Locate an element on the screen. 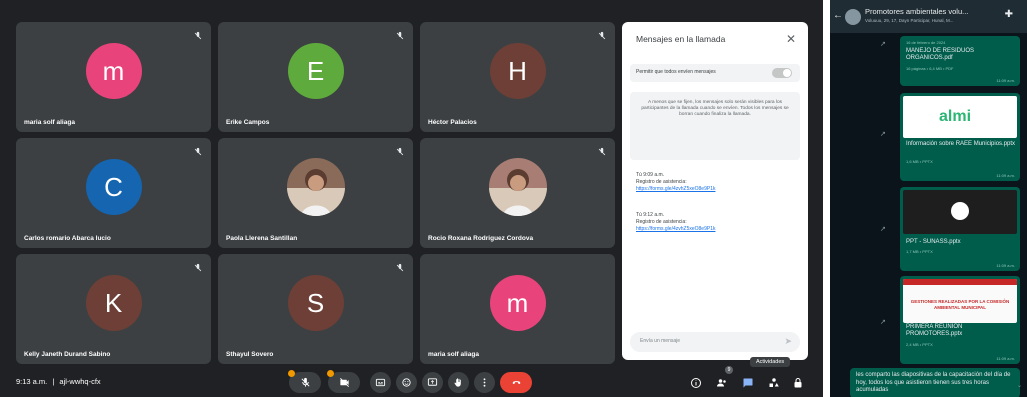 The height and width of the screenshot is (397, 1027). document-thumbnail is located at coordinates (960, 212).